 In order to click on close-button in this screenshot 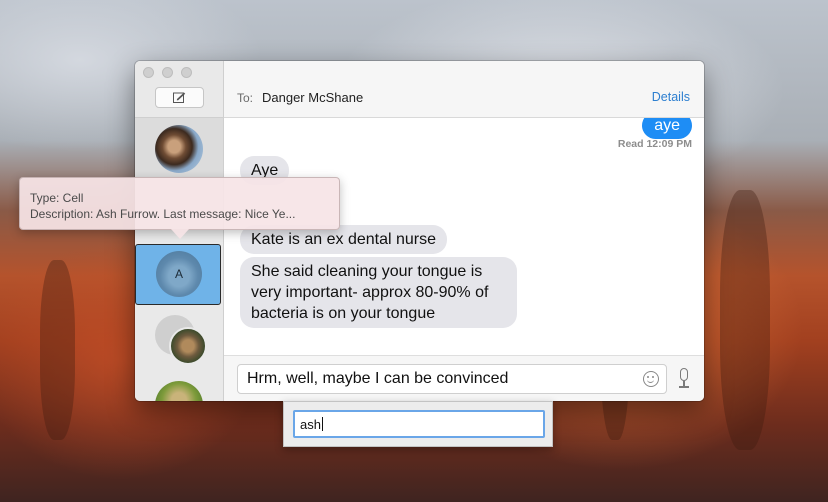, I will do `click(148, 72)`.